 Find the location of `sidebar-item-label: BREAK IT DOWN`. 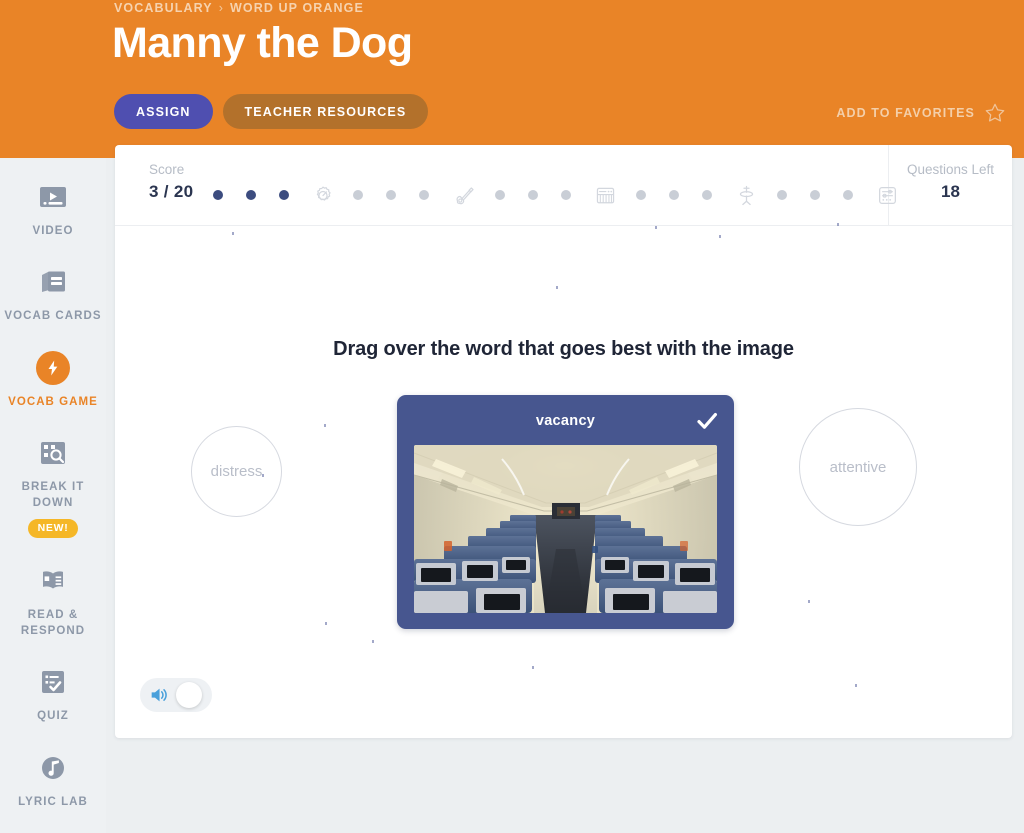

sidebar-item-label: BREAK IT DOWN is located at coordinates (53, 495).